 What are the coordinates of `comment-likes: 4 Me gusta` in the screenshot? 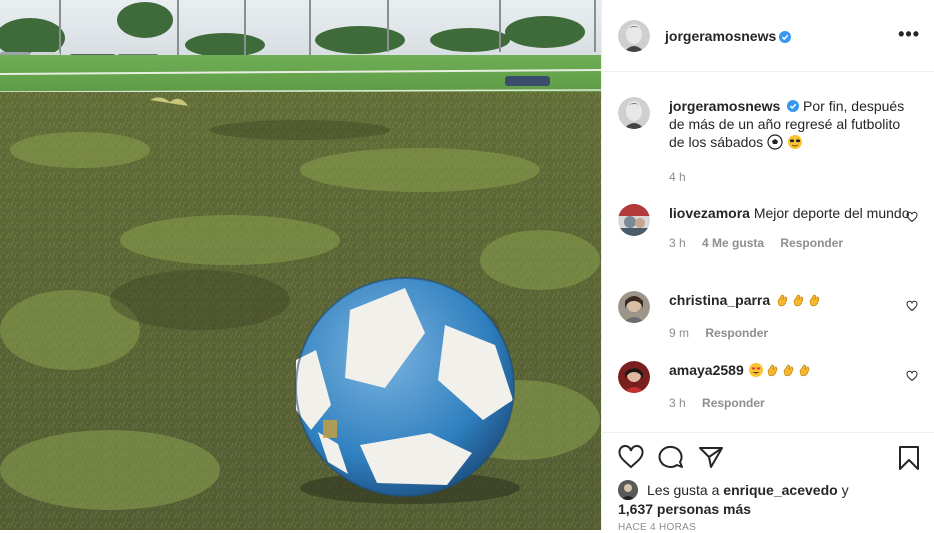 It's located at (733, 243).